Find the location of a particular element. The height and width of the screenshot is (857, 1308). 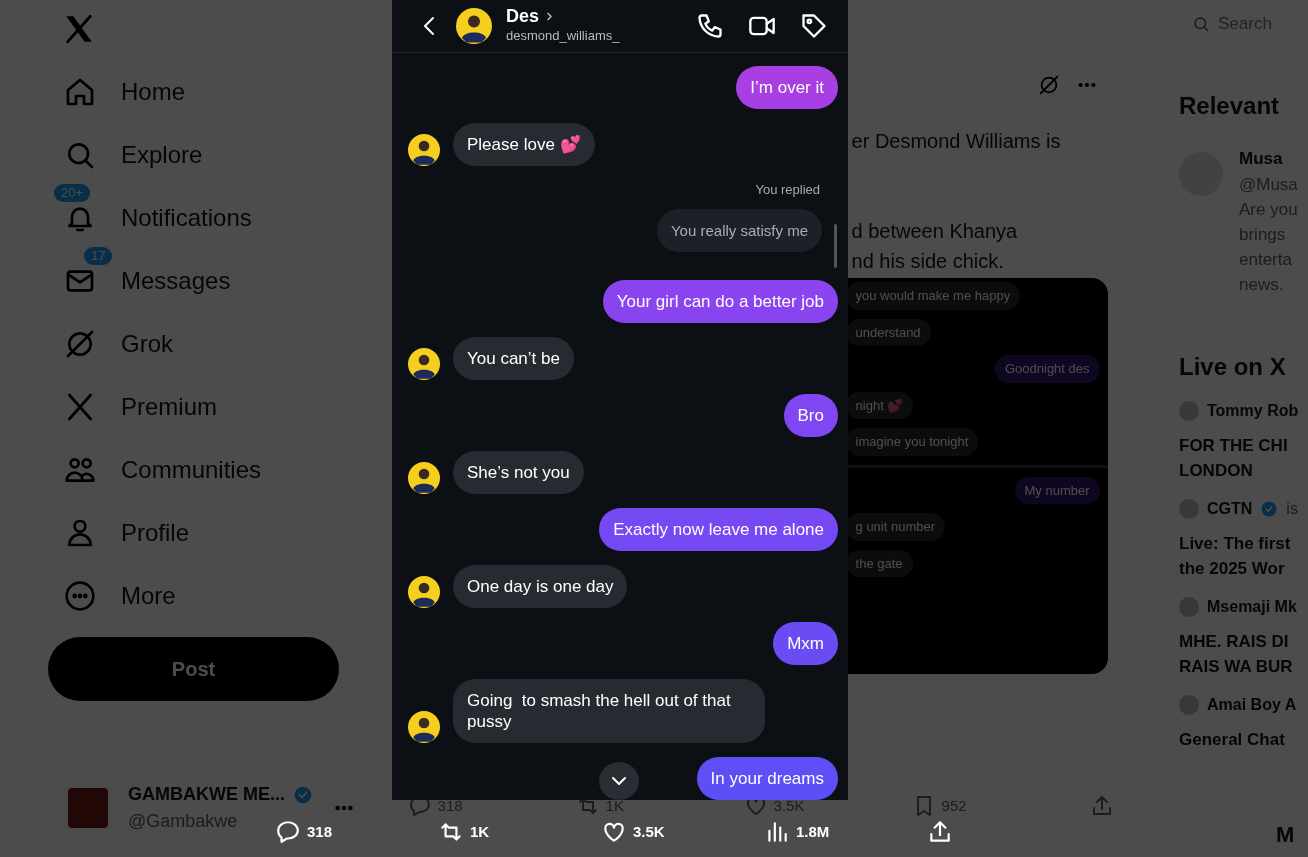

post-text: er Desmond Williams is is located at coordinates (956, 141).